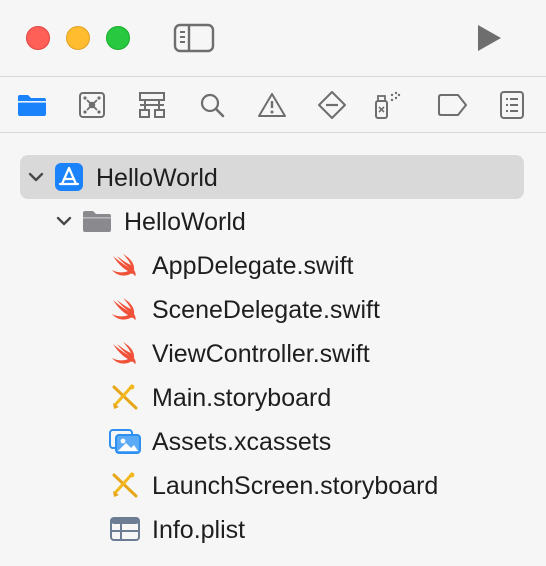 The height and width of the screenshot is (566, 546). What do you see at coordinates (199, 530) in the screenshot?
I see `file-label: Info.plist` at bounding box center [199, 530].